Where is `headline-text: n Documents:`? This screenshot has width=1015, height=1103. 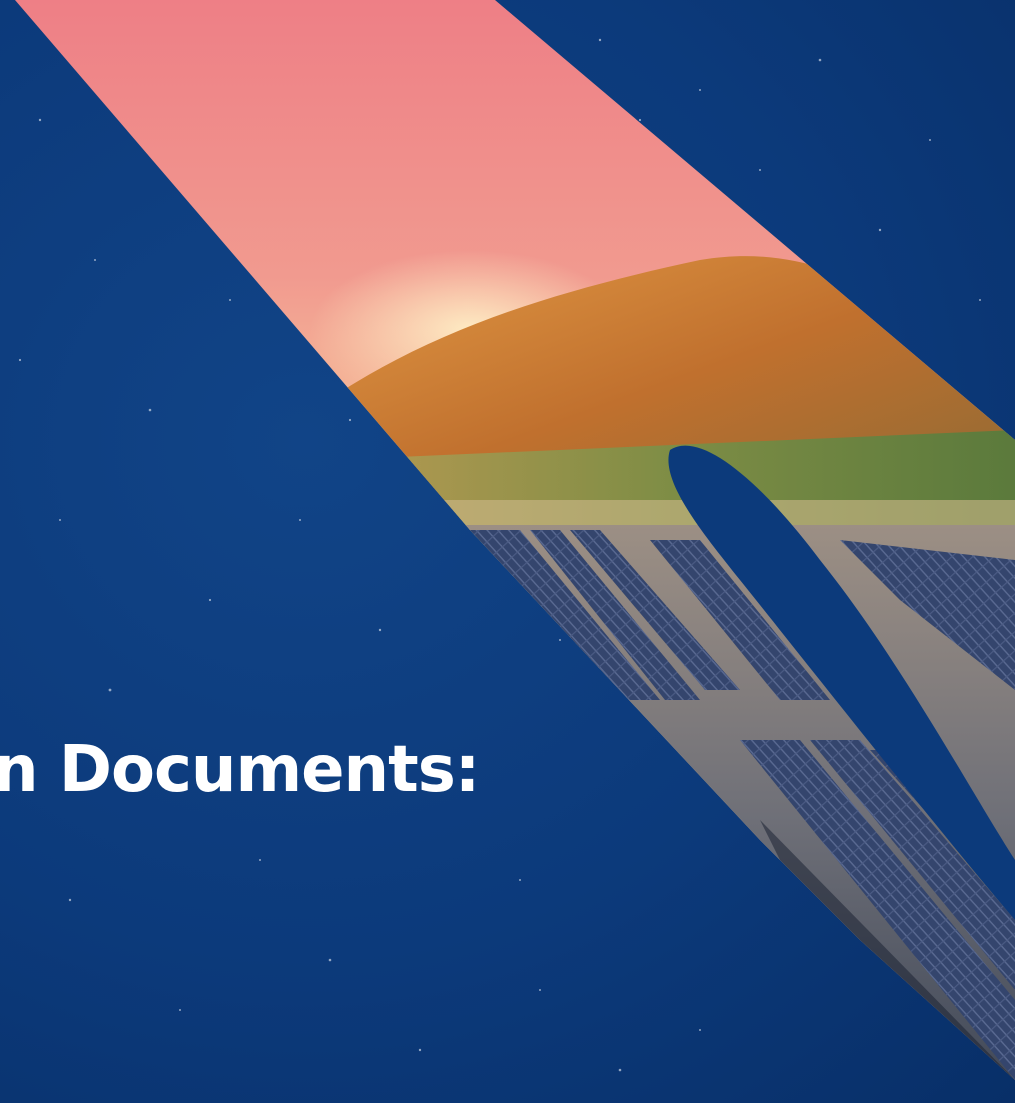
headline-text: n Documents: is located at coordinates (240, 770).